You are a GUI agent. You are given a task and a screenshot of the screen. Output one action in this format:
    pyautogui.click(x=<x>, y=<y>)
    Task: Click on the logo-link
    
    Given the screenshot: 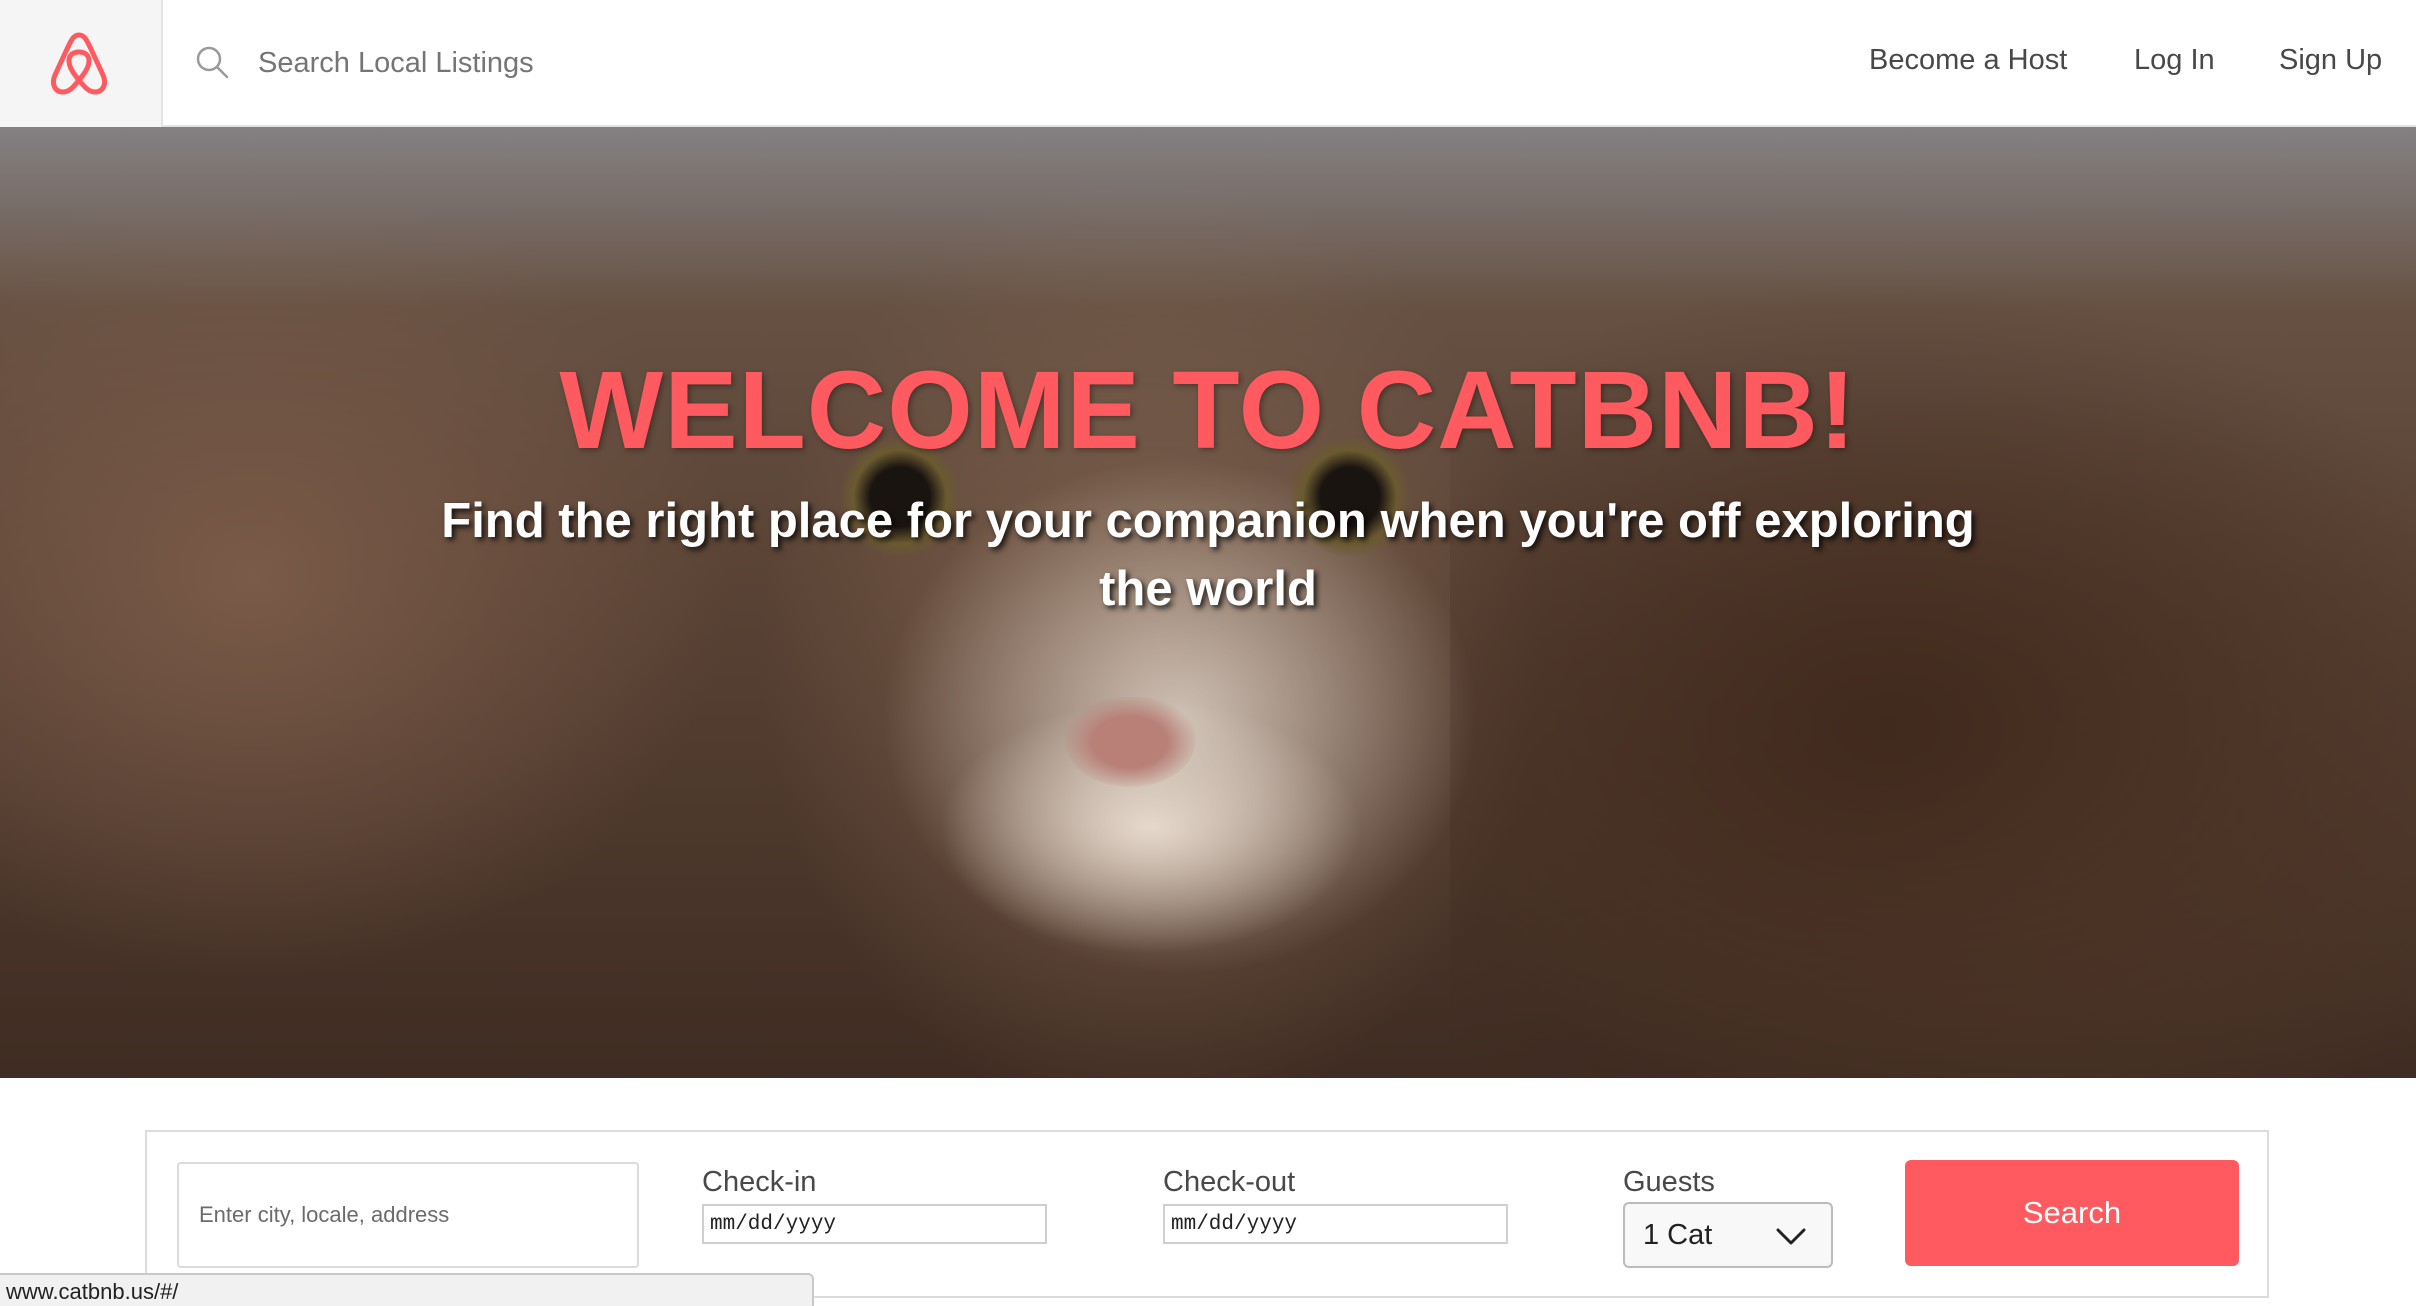 What is the action you would take?
    pyautogui.click(x=81, y=63)
    